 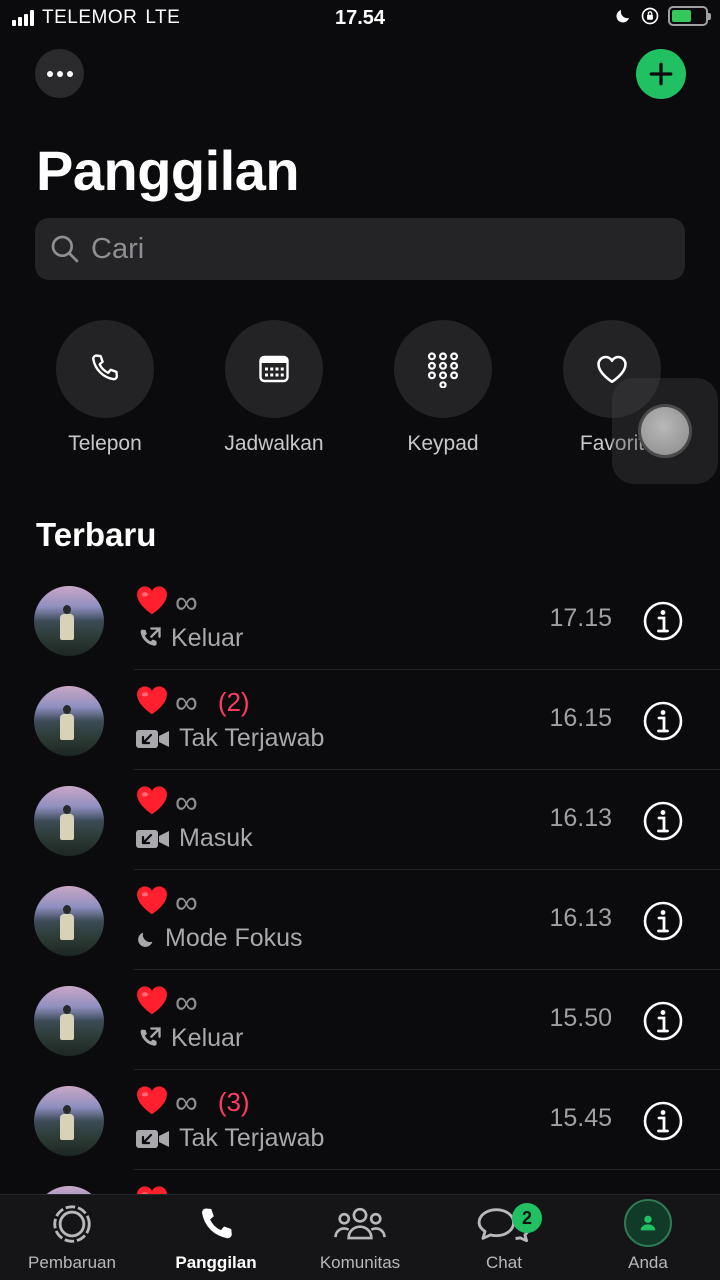 I want to click on profile-icon, so click(x=648, y=1223).